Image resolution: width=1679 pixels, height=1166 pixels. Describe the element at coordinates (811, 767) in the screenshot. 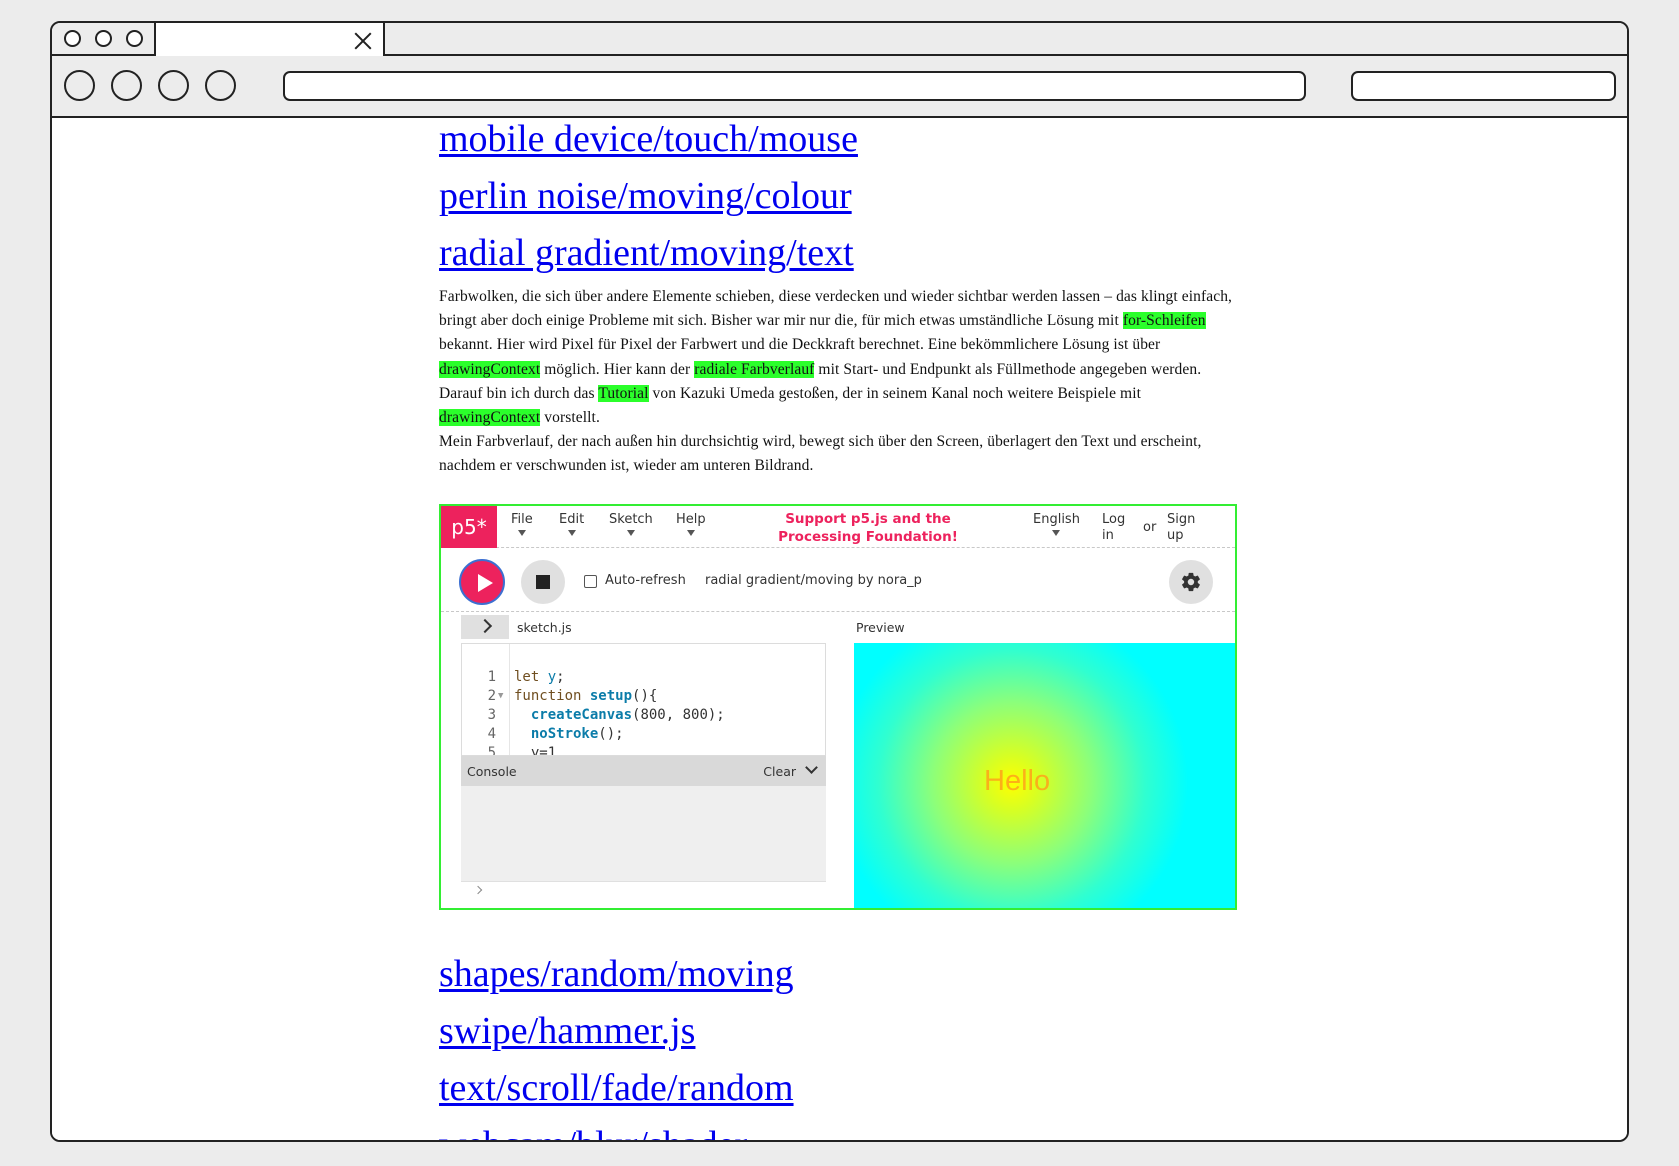

I see `chevron-down-icon` at that location.